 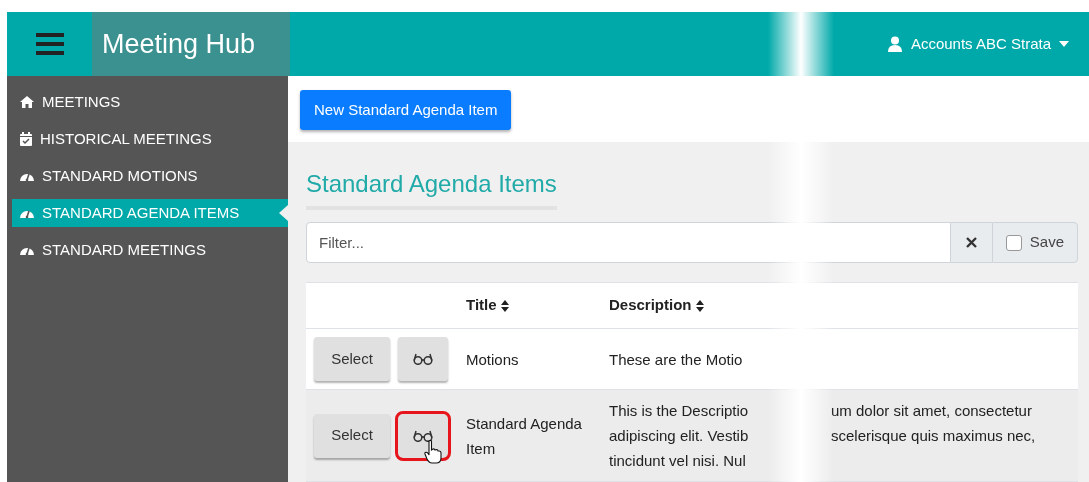 I want to click on table-cell-text: Motions, so click(x=493, y=359).